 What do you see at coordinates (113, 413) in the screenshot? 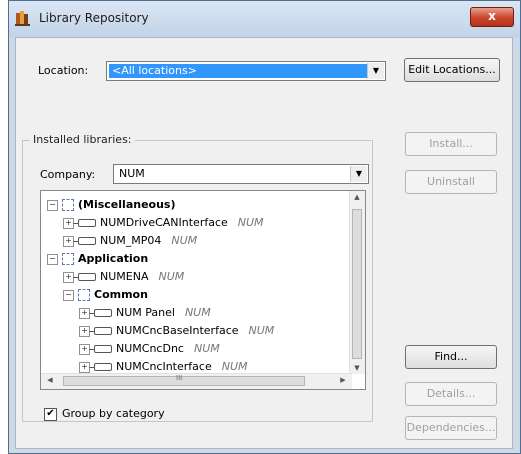
I see `group-by-category-label: Group by category` at bounding box center [113, 413].